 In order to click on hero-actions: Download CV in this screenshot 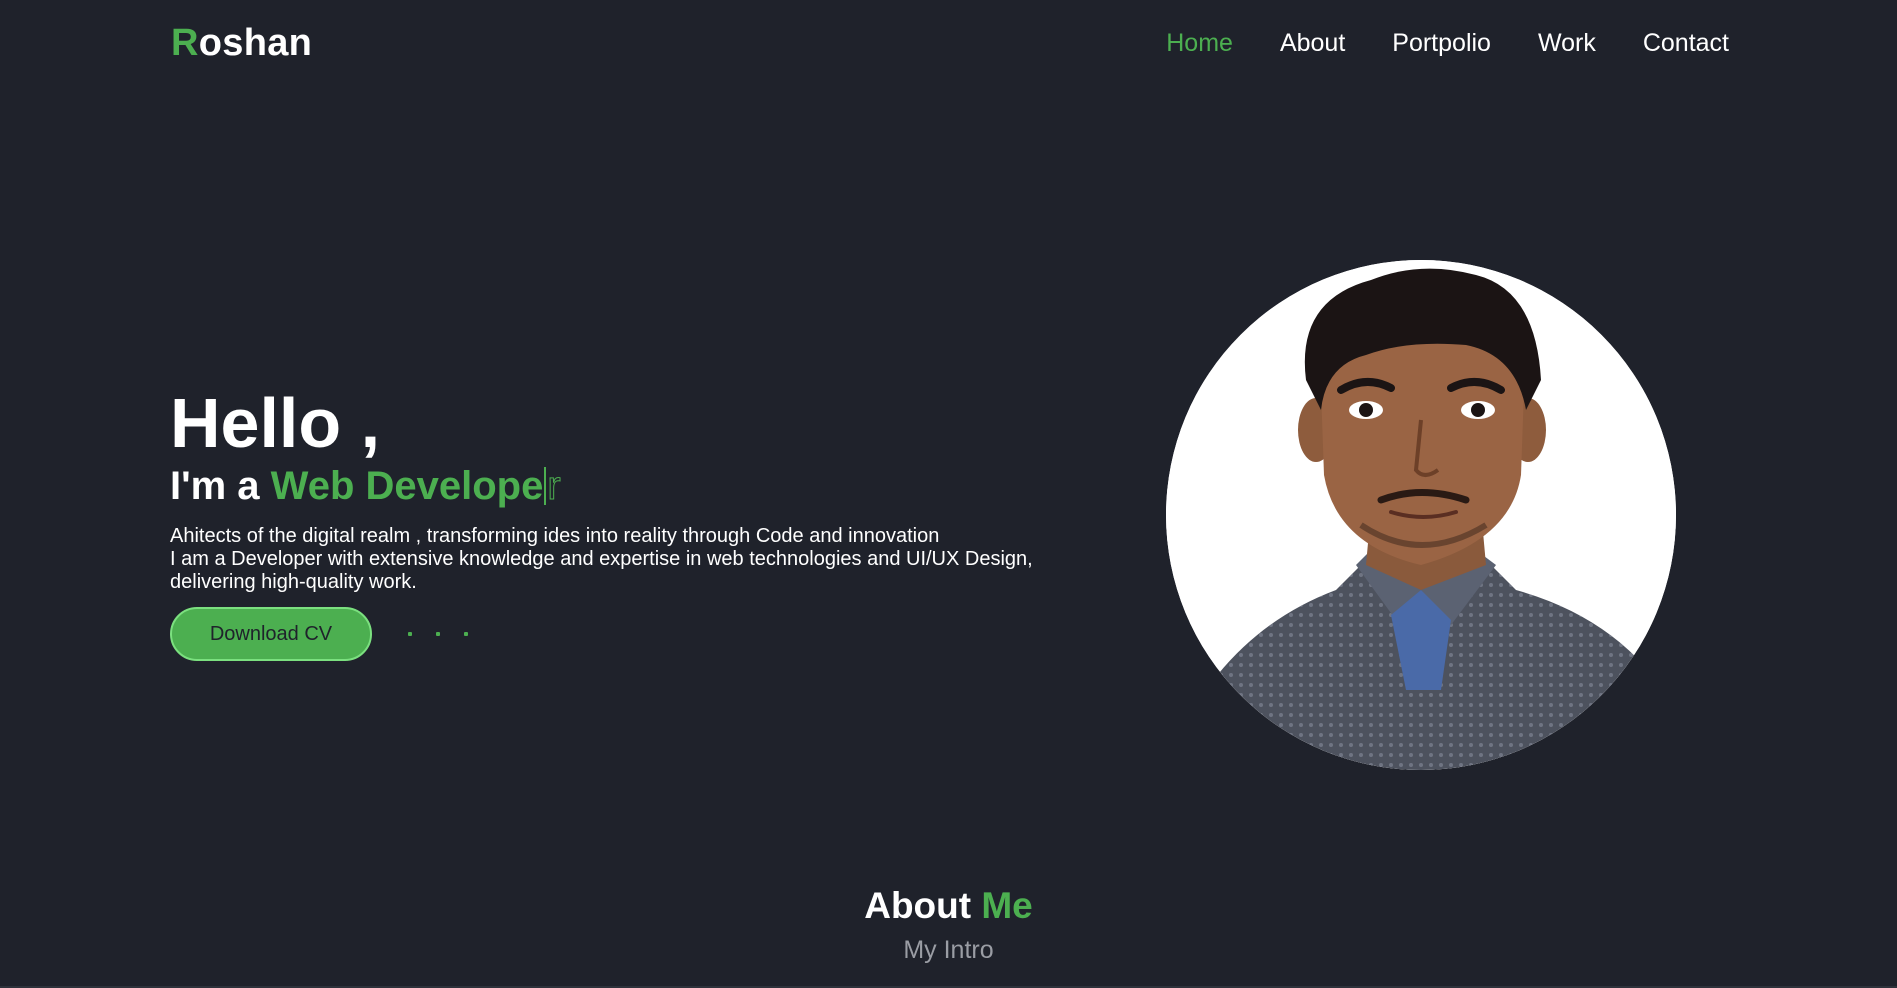, I will do `click(319, 634)`.